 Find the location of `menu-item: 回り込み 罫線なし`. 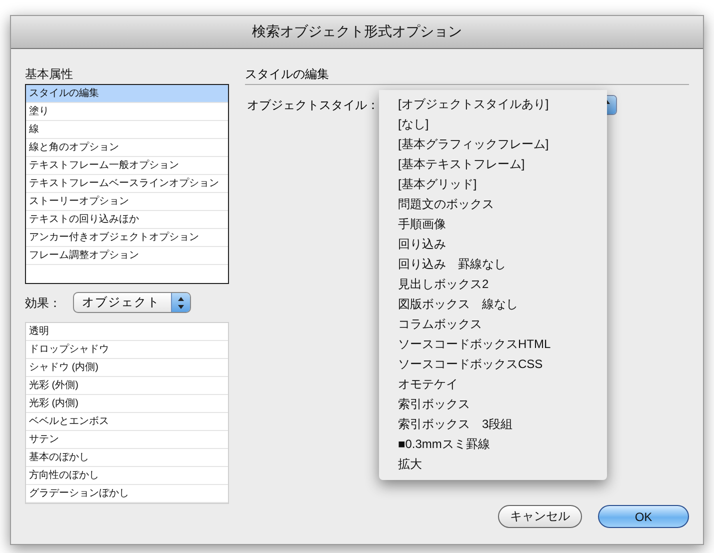

menu-item: 回り込み 罫線なし is located at coordinates (493, 264).